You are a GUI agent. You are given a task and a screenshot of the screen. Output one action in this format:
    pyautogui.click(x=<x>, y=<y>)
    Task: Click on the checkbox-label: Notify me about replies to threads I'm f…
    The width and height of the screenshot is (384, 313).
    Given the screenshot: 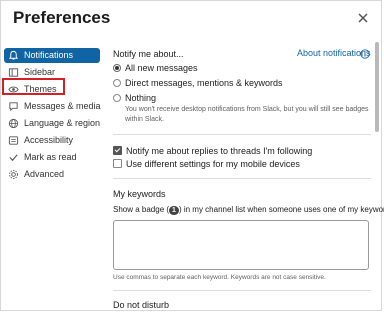 What is the action you would take?
    pyautogui.click(x=219, y=151)
    